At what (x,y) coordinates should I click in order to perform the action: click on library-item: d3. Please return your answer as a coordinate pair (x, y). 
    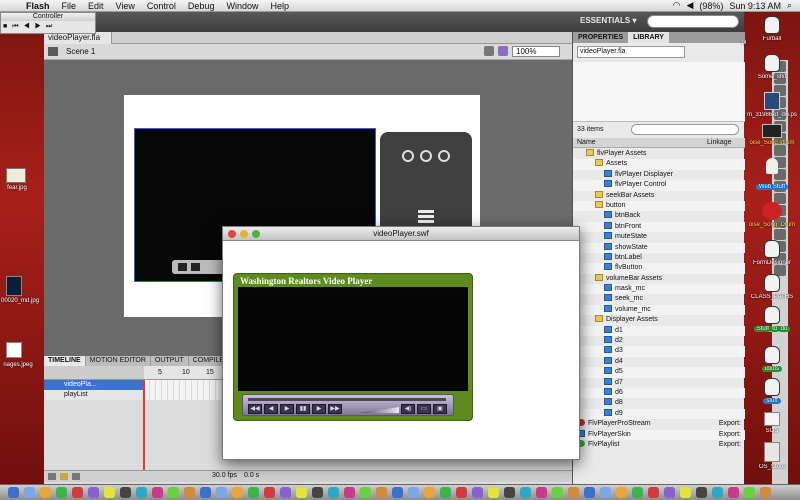
    Looking at the image, I should click on (659, 351).